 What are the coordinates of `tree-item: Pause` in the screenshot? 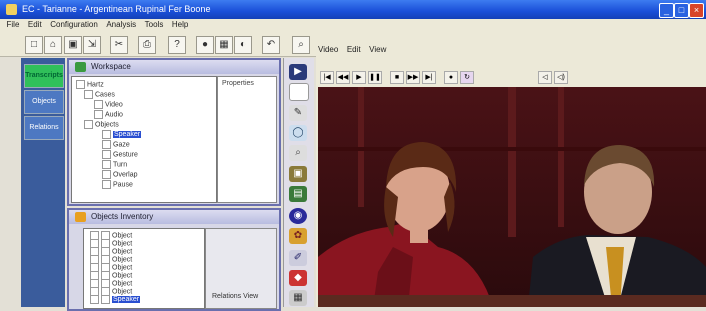 It's located at (117, 184).